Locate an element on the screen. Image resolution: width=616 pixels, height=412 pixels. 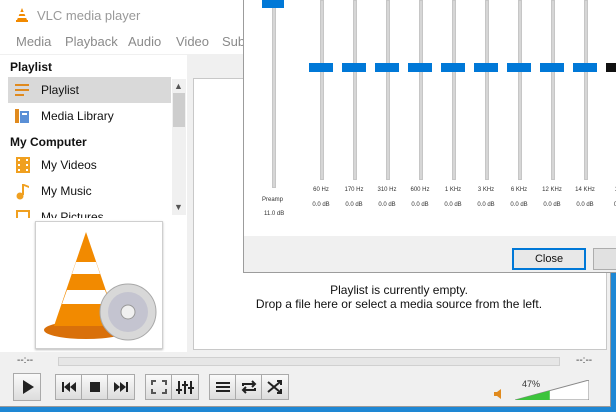
media-library-icon is located at coordinates (22, 116).